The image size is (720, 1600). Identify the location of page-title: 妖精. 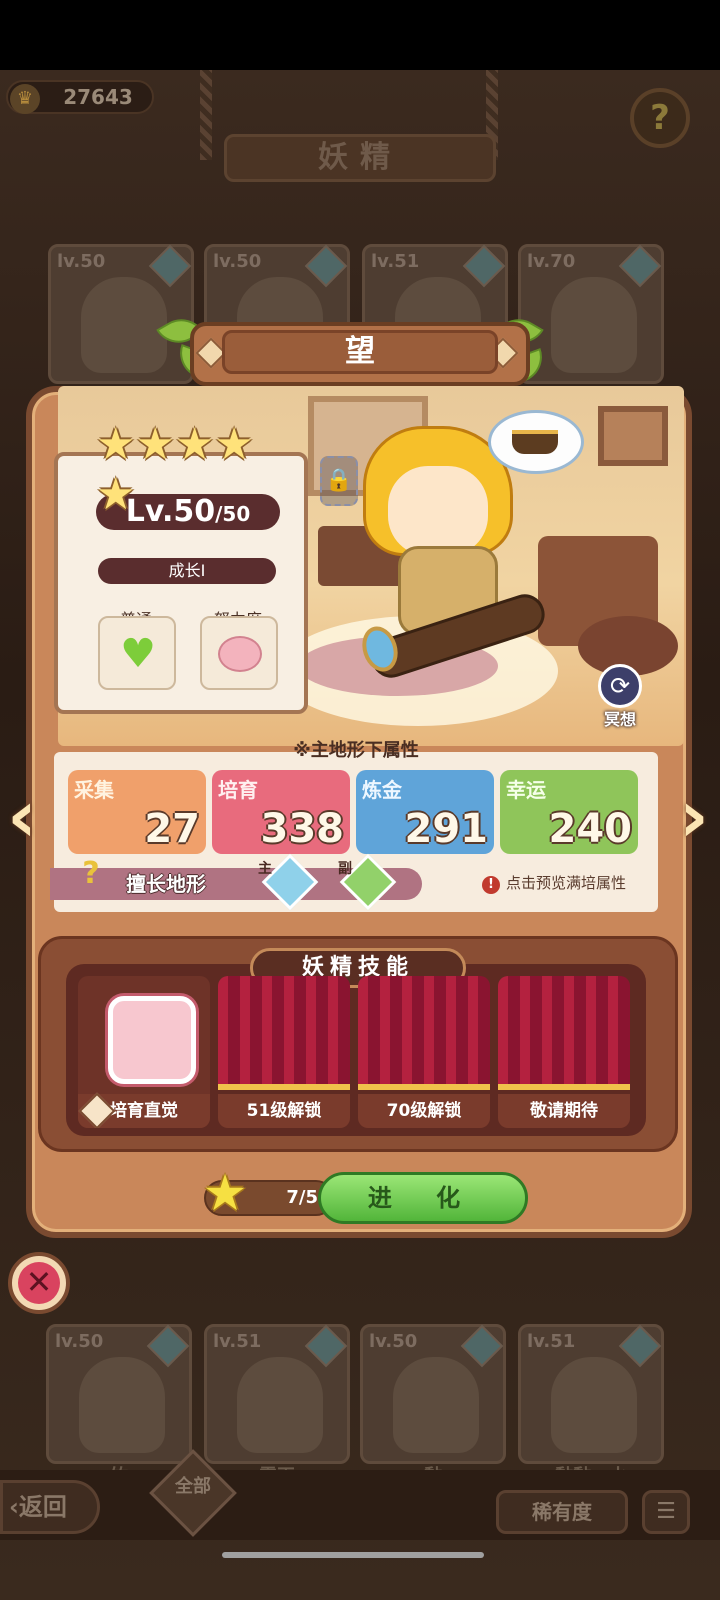
(360, 158).